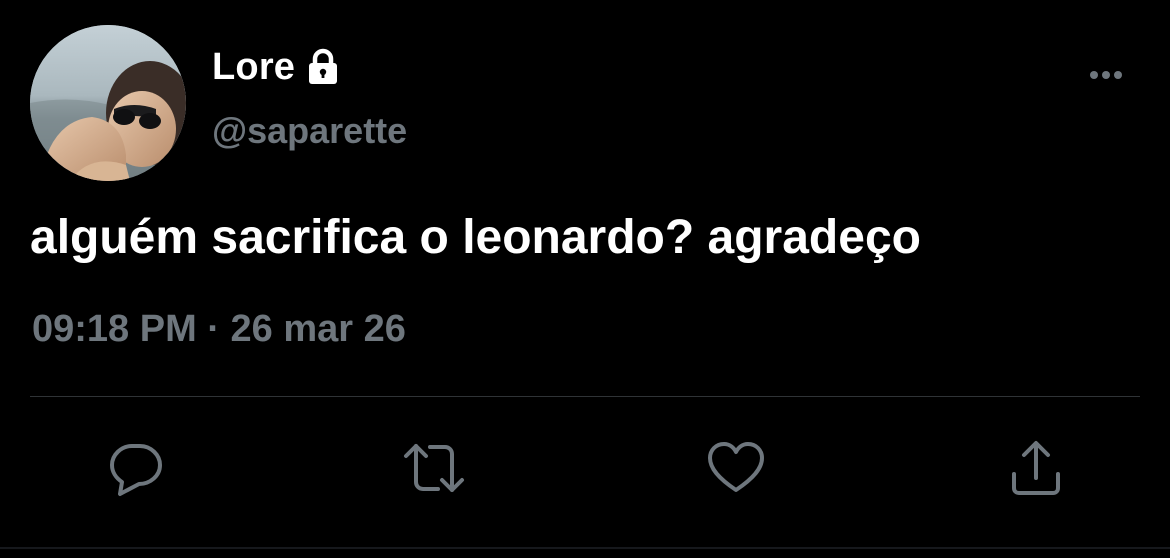 The image size is (1170, 558). I want to click on tweet-timestamp: 09:18 PM · 26 mar 26, so click(219, 329).